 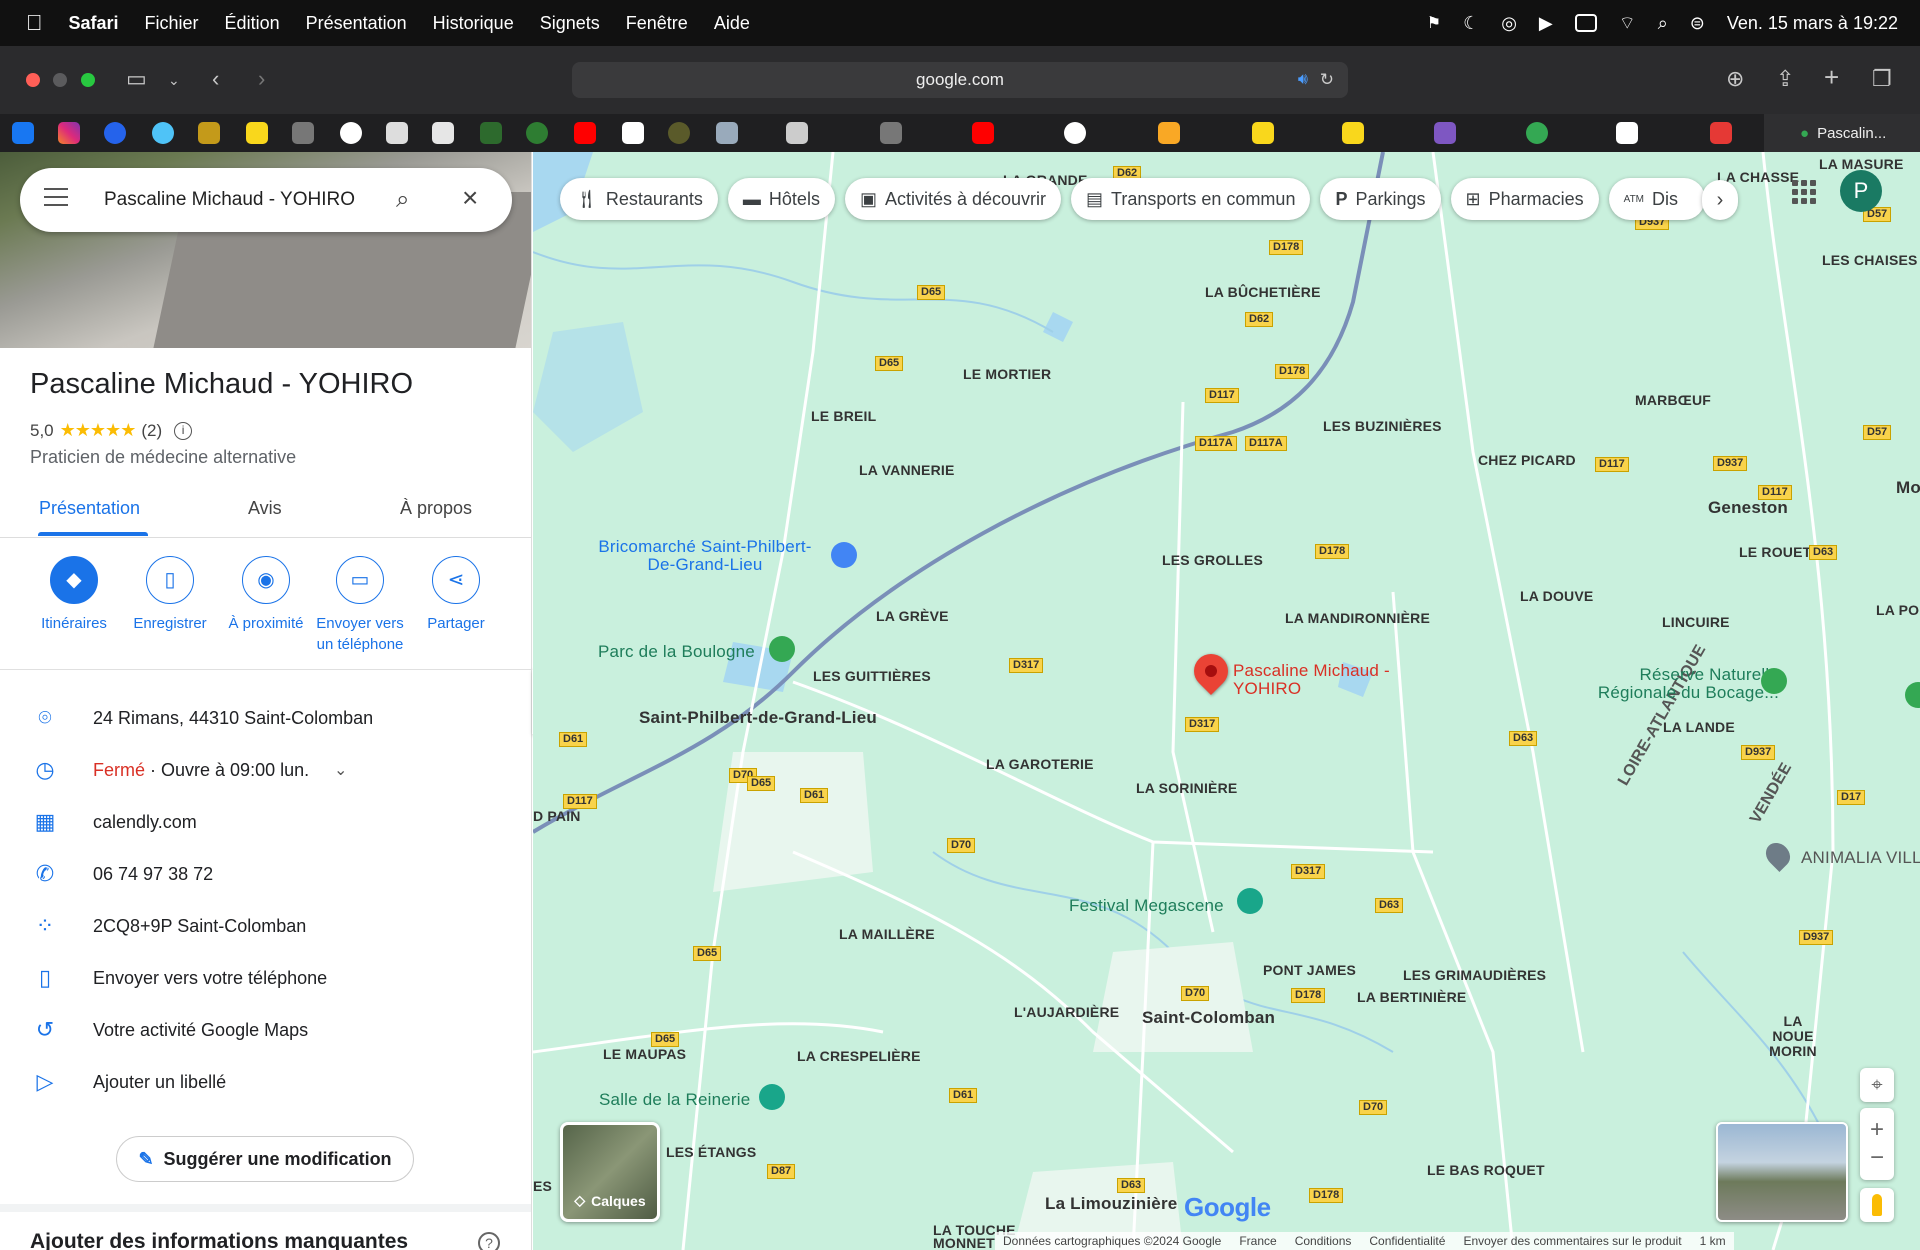 What do you see at coordinates (610, 1172) in the screenshot?
I see `layers-button: ◇ Calques` at bounding box center [610, 1172].